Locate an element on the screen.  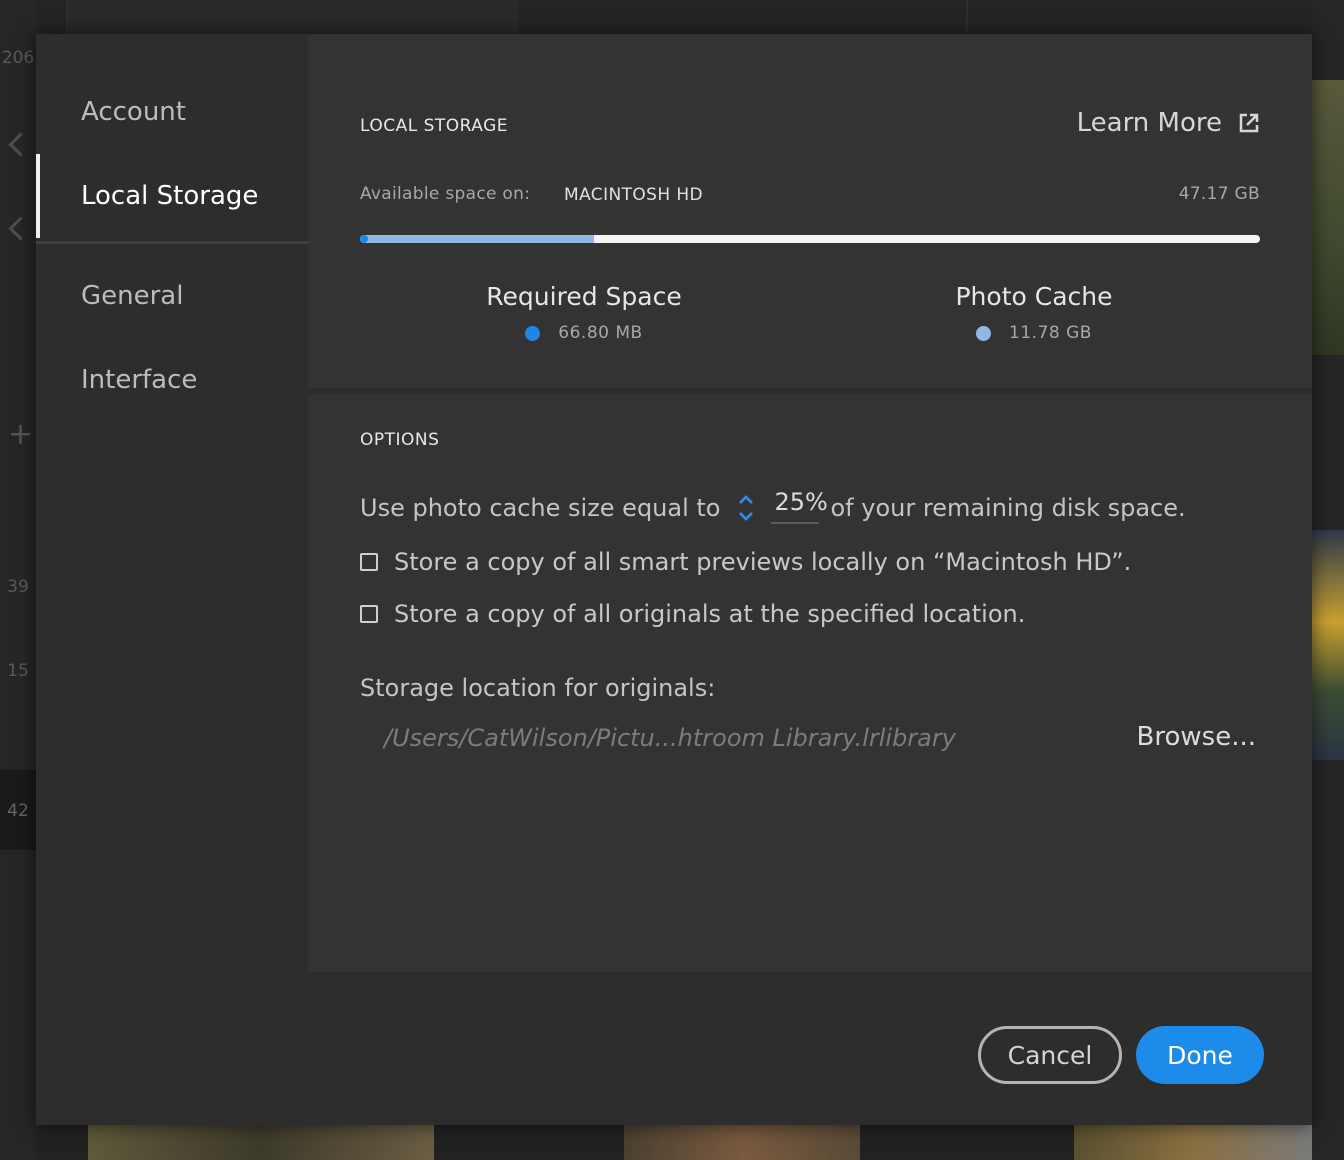
legend-title: Photo Cache is located at coordinates (1034, 296).